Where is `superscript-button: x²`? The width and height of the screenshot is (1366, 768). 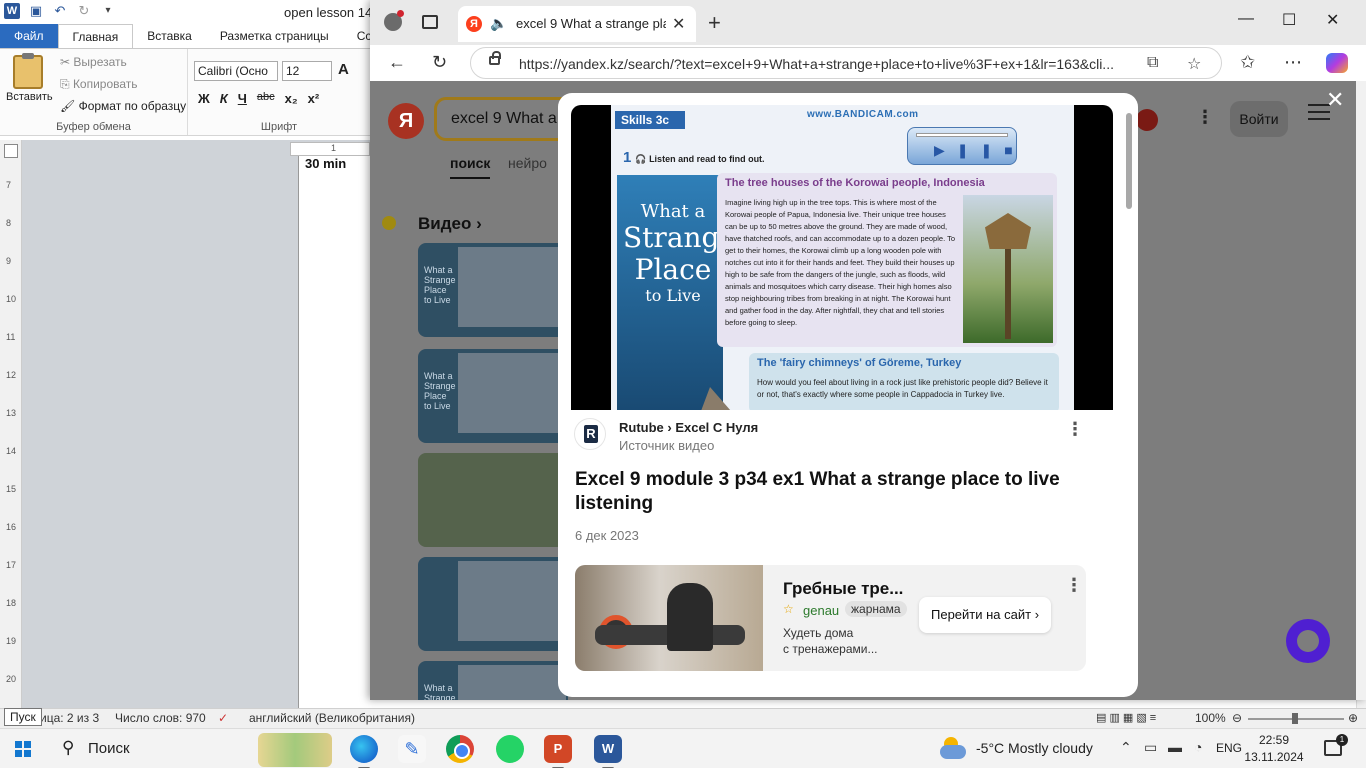 superscript-button: x² is located at coordinates (314, 98).